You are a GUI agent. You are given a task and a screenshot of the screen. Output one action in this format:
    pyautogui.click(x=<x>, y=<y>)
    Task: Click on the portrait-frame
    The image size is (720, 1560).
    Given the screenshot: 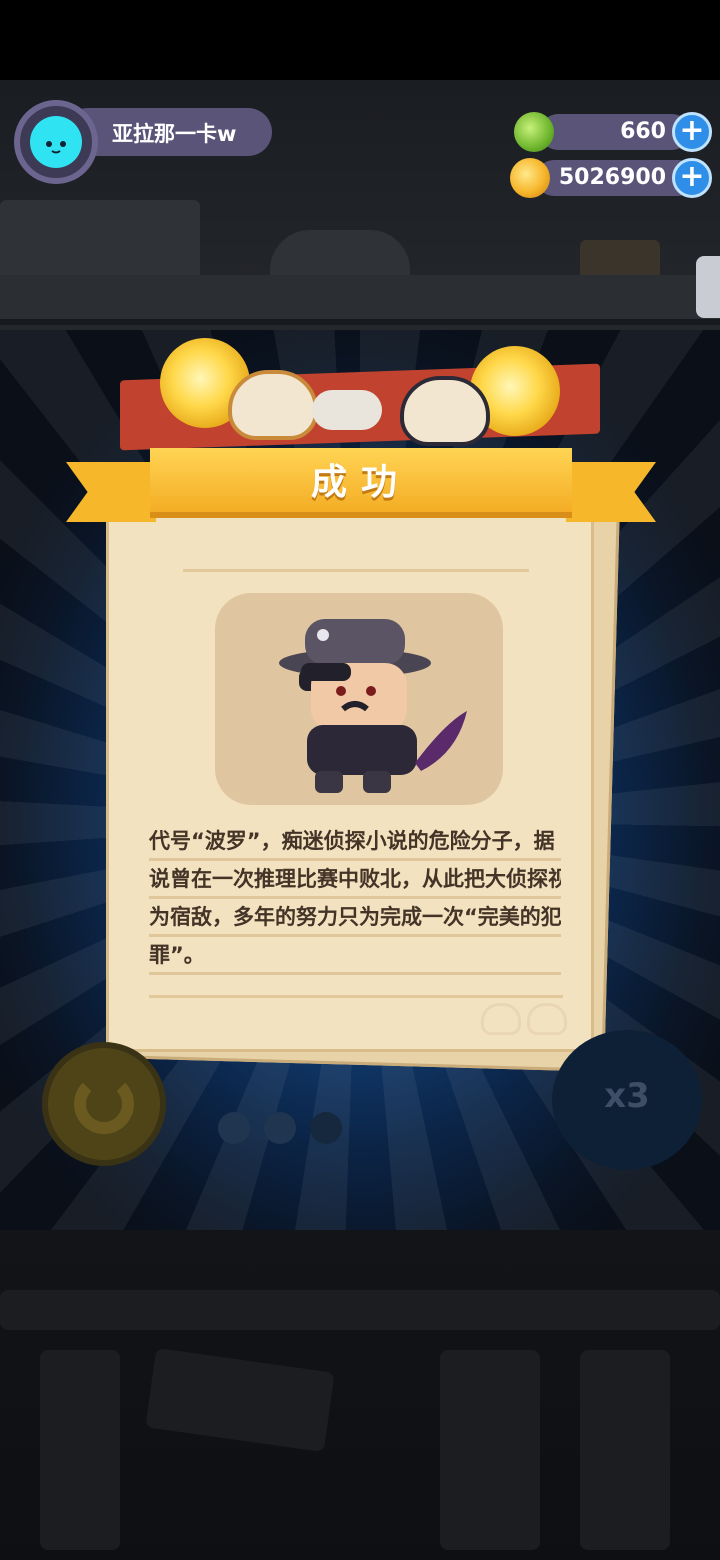 What is the action you would take?
    pyautogui.click(x=359, y=699)
    